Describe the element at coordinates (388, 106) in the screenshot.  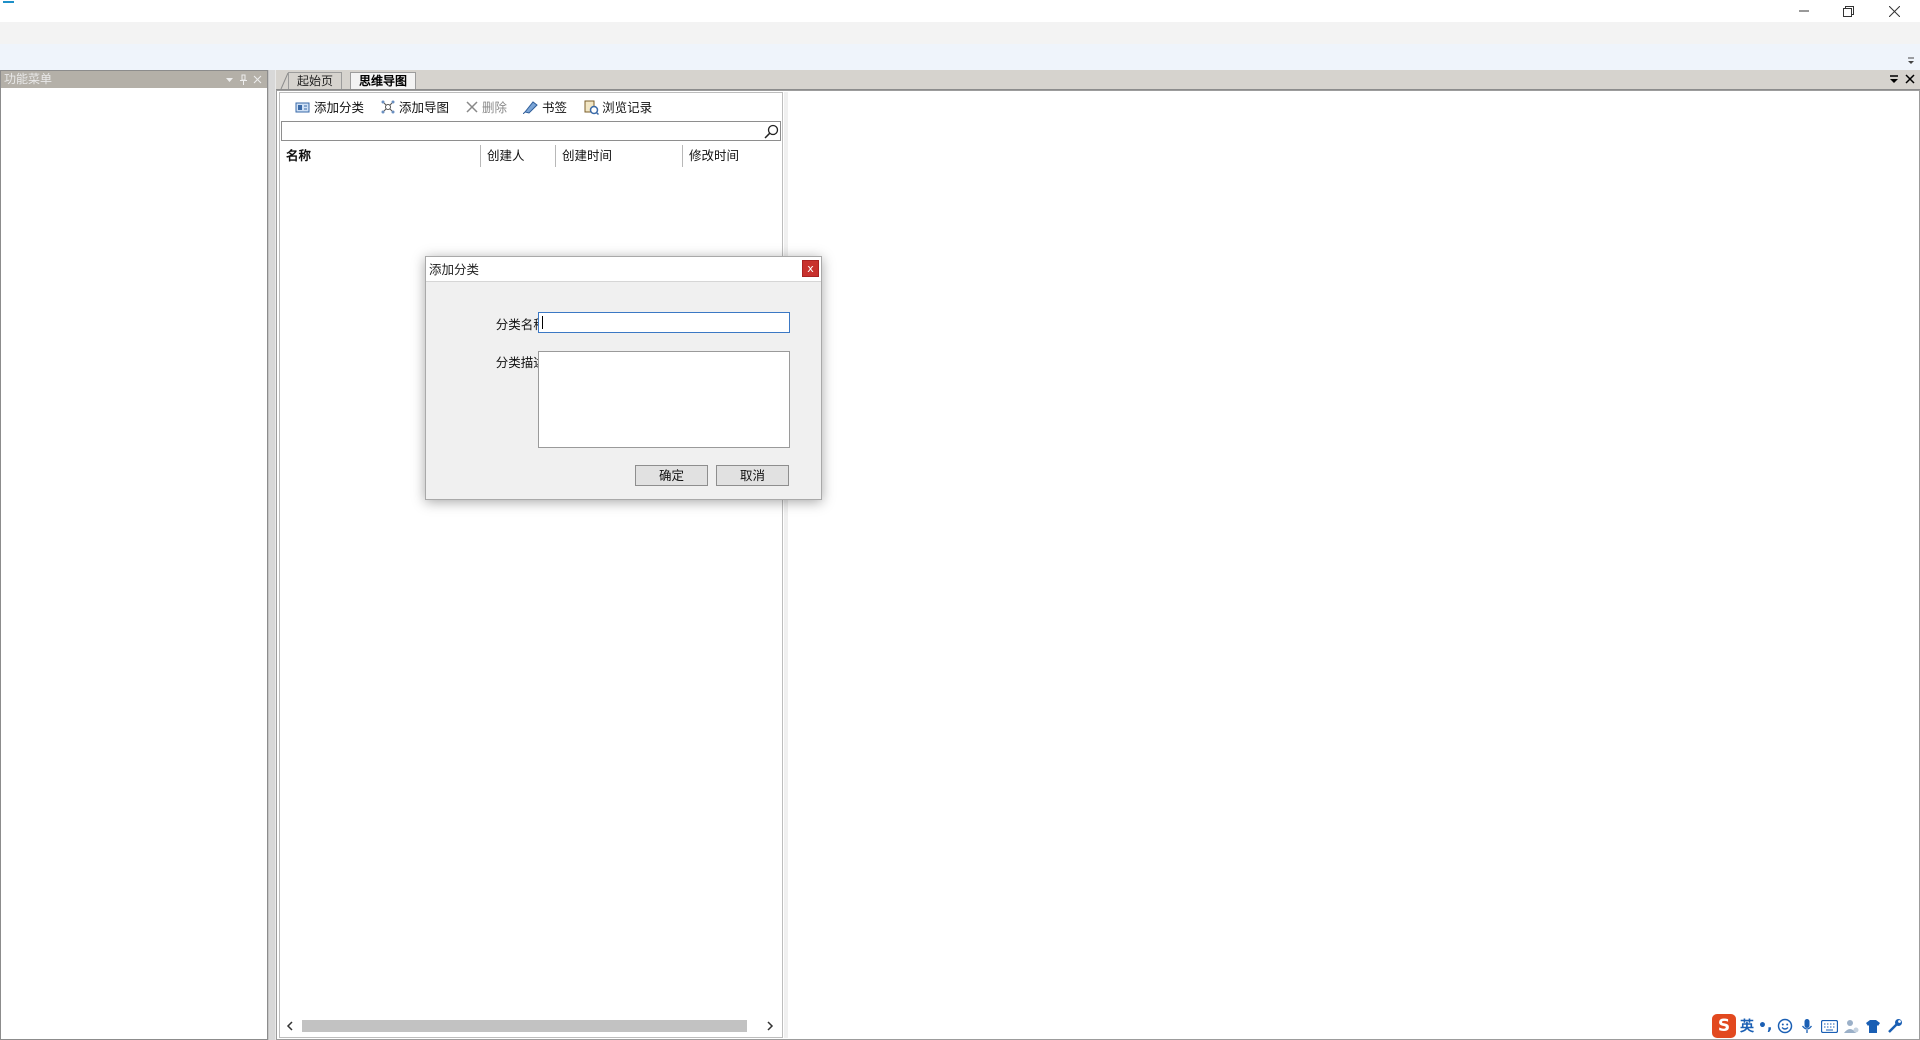
I see `mind-map-icon` at that location.